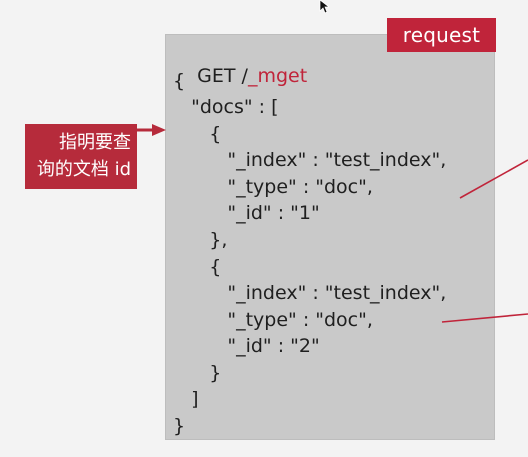 This screenshot has height=457, width=528. I want to click on callout-line-2: 询的文档 id, so click(83, 169).